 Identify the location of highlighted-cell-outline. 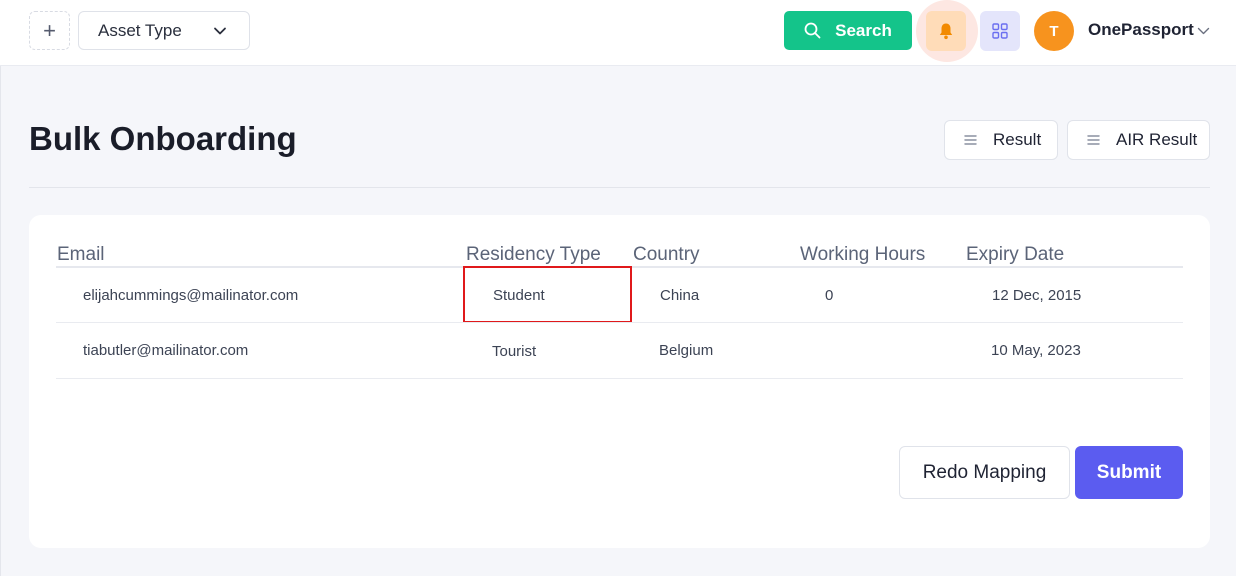
(547, 294).